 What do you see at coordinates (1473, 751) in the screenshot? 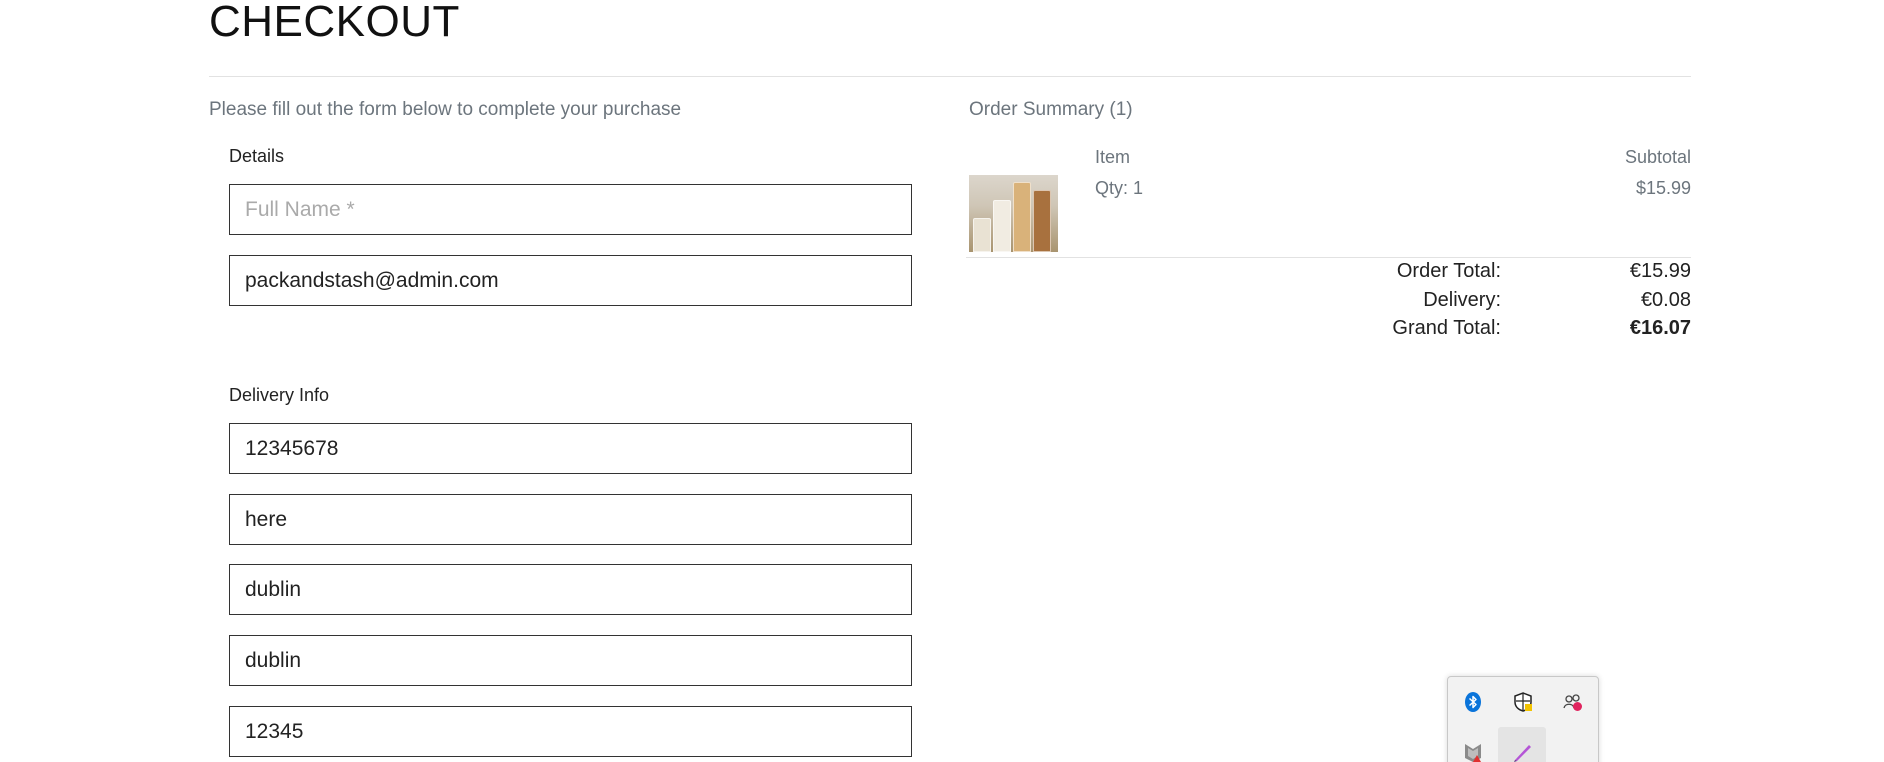
I see `mcafee-icon` at bounding box center [1473, 751].